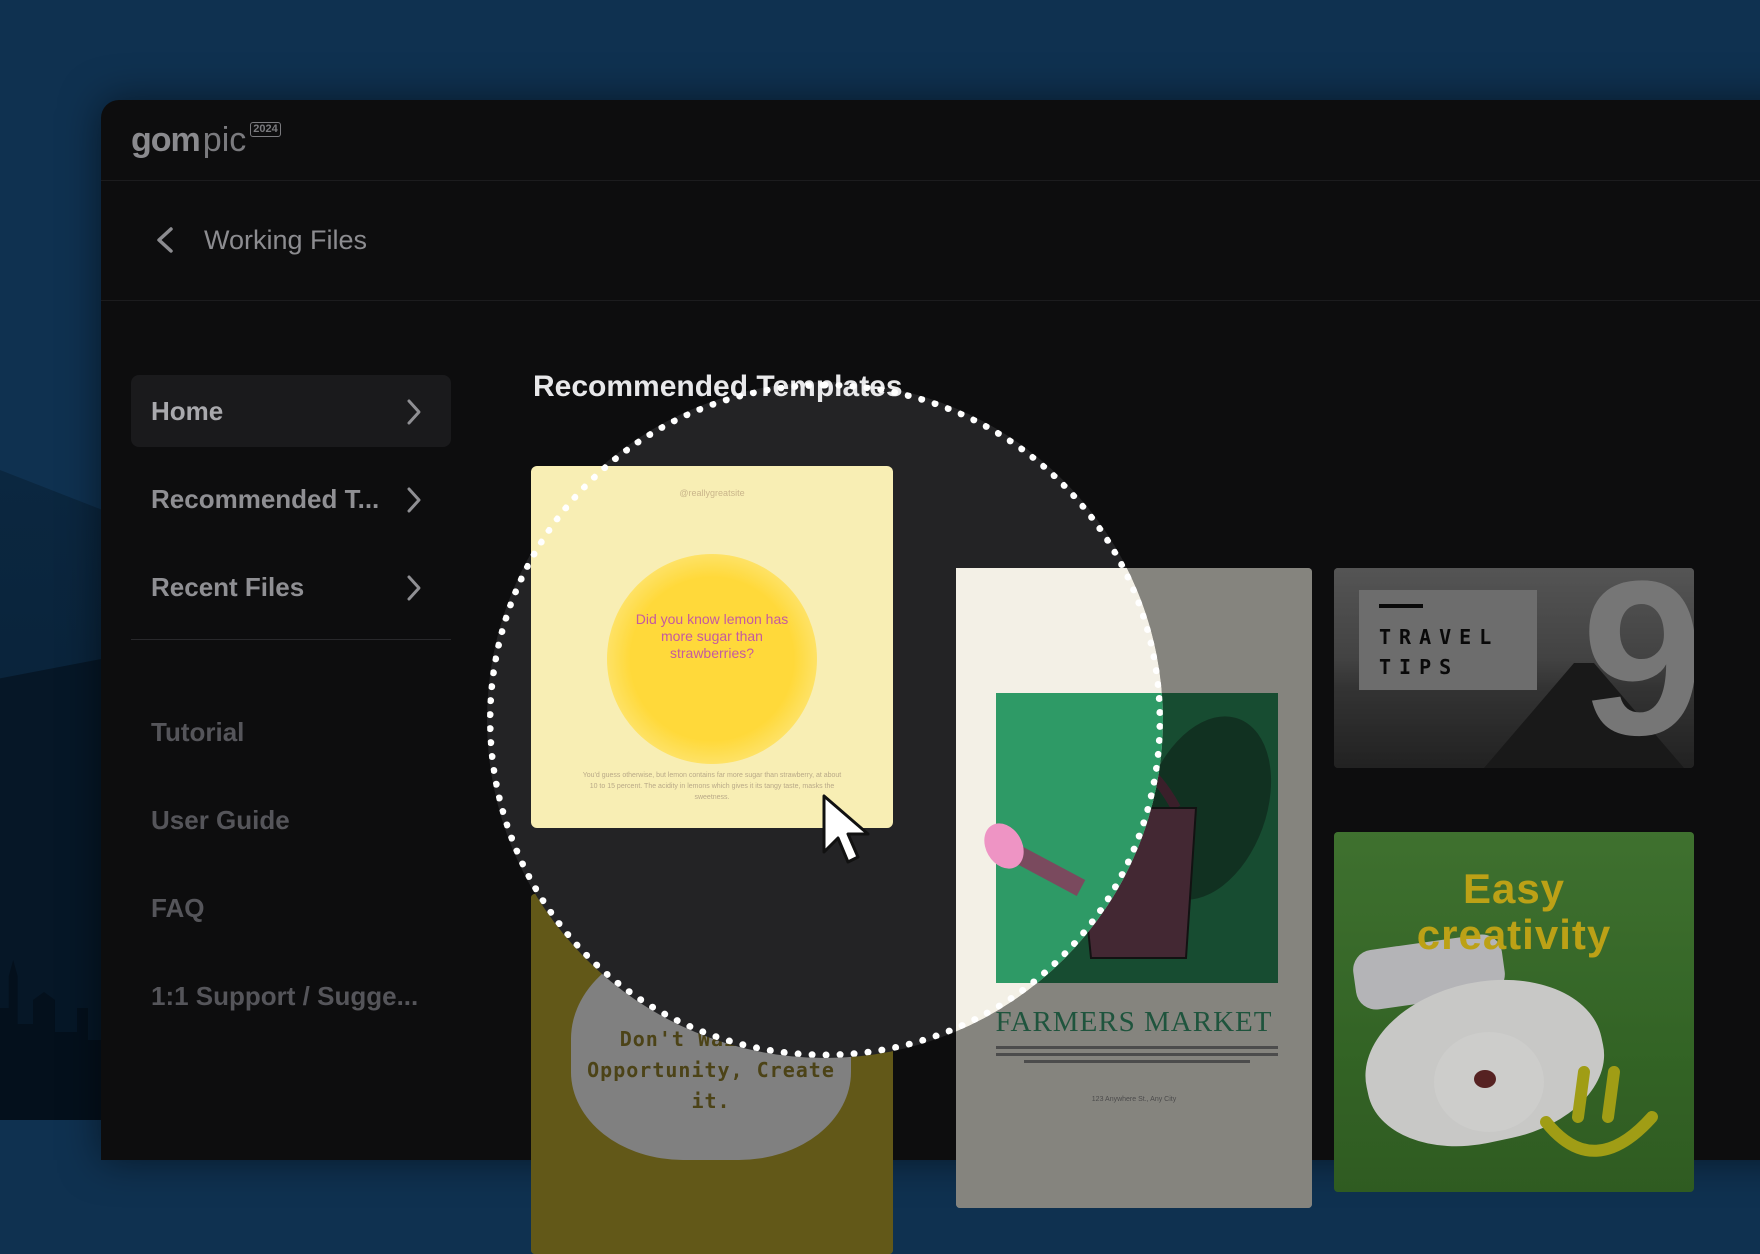 The width and height of the screenshot is (1760, 1254). Describe the element at coordinates (718, 386) in the screenshot. I see `section-title-recommended: Recommended Templates` at that location.